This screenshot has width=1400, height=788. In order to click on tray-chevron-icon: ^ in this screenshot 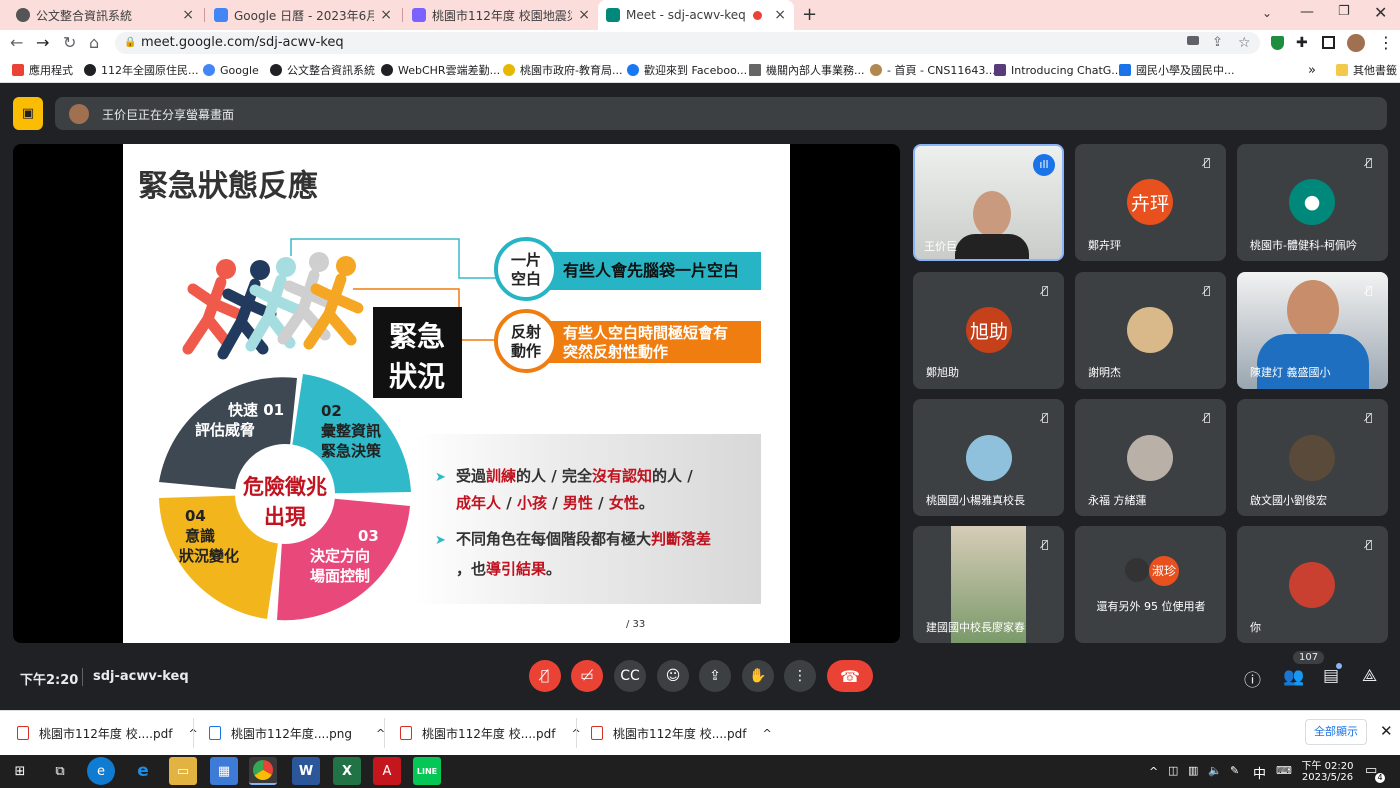, I will do `click(1153, 771)`.